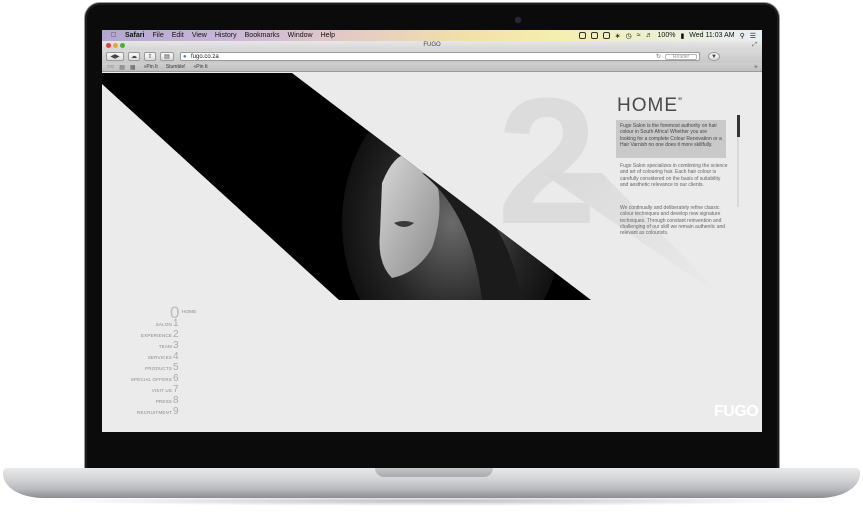 Image resolution: width=863 pixels, height=525 pixels. I want to click on zoom-window-button, so click(122, 45).